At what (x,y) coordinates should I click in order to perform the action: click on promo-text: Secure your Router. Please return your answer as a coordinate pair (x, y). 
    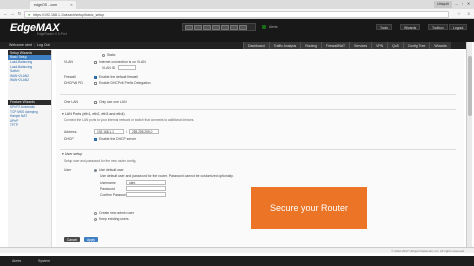
    Looking at the image, I should click on (309, 208).